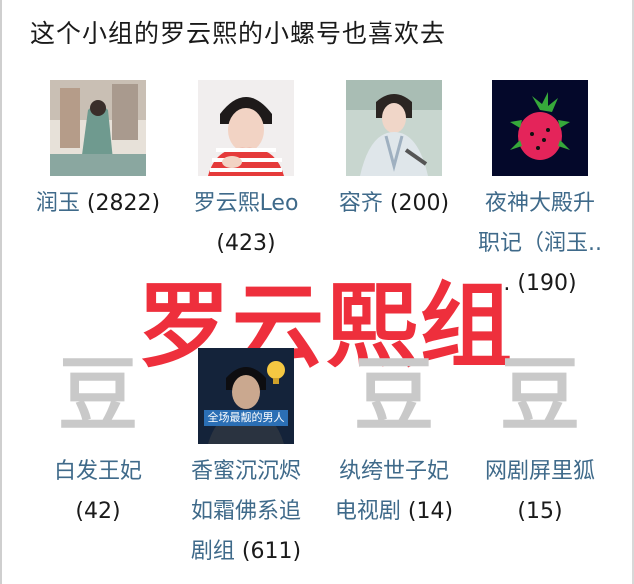  I want to click on member-count: (611), so click(271, 551).